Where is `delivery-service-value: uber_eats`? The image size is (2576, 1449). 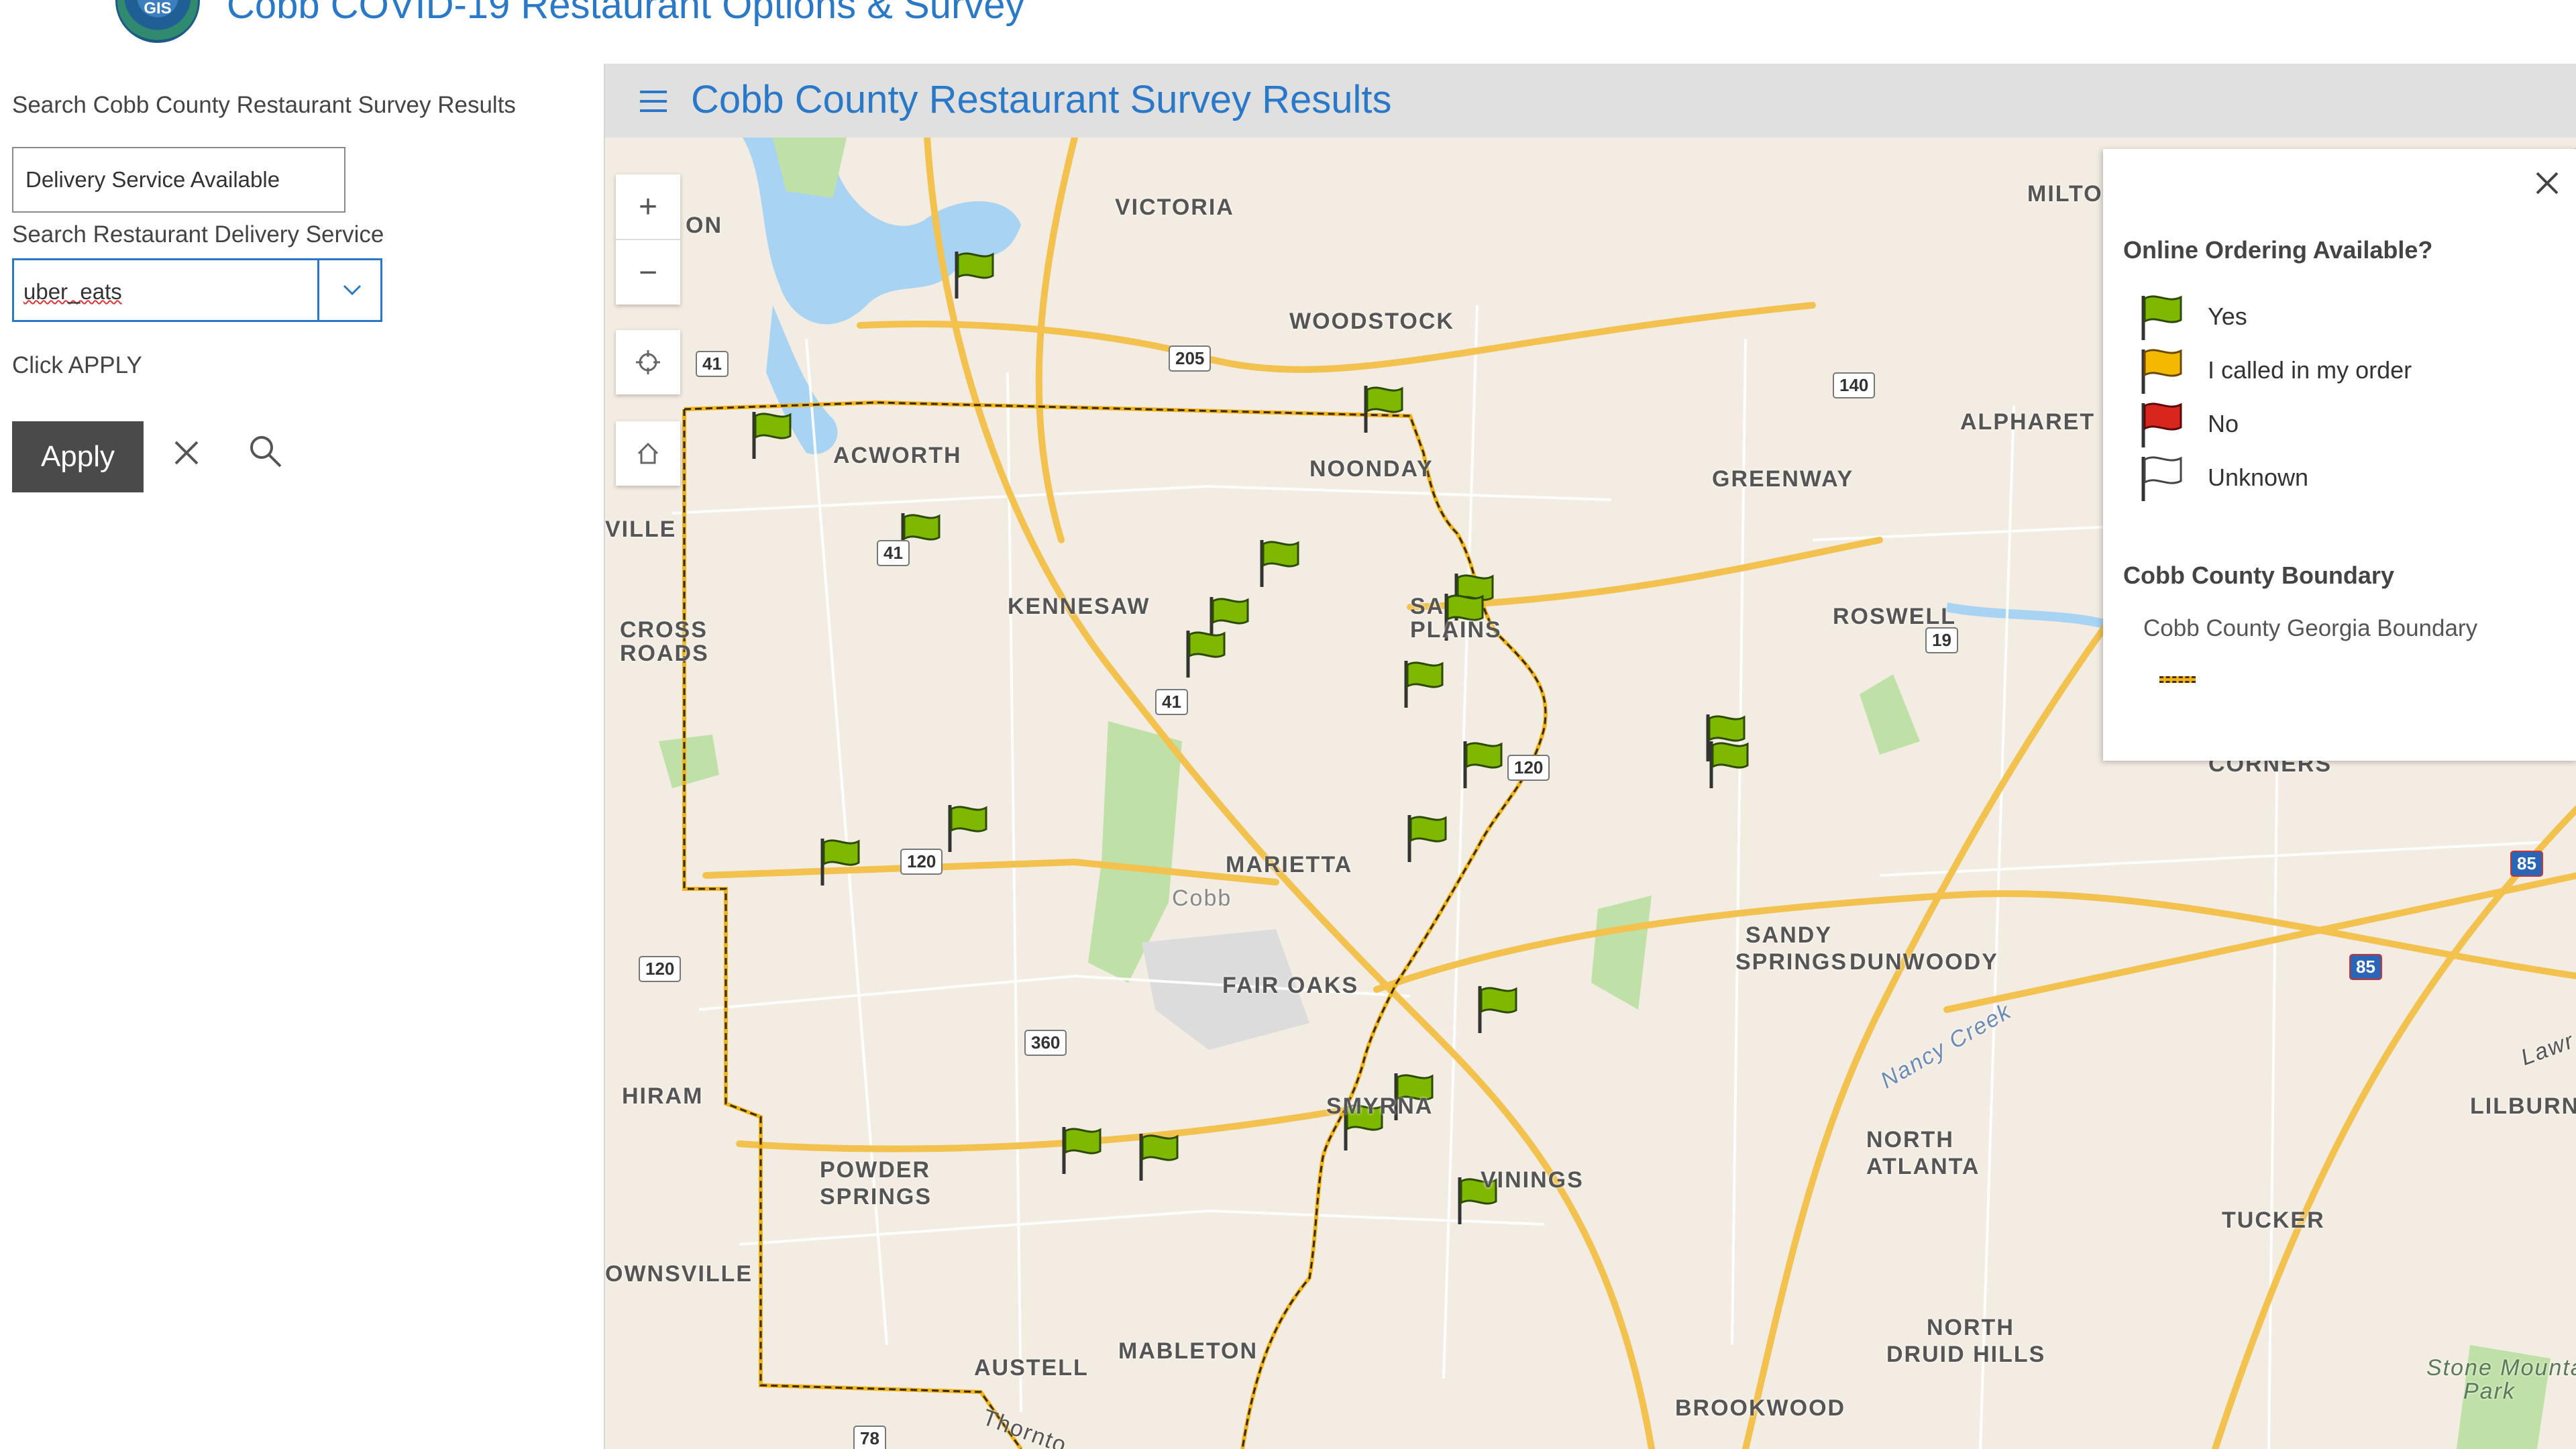 delivery-service-value: uber_eats is located at coordinates (72, 291).